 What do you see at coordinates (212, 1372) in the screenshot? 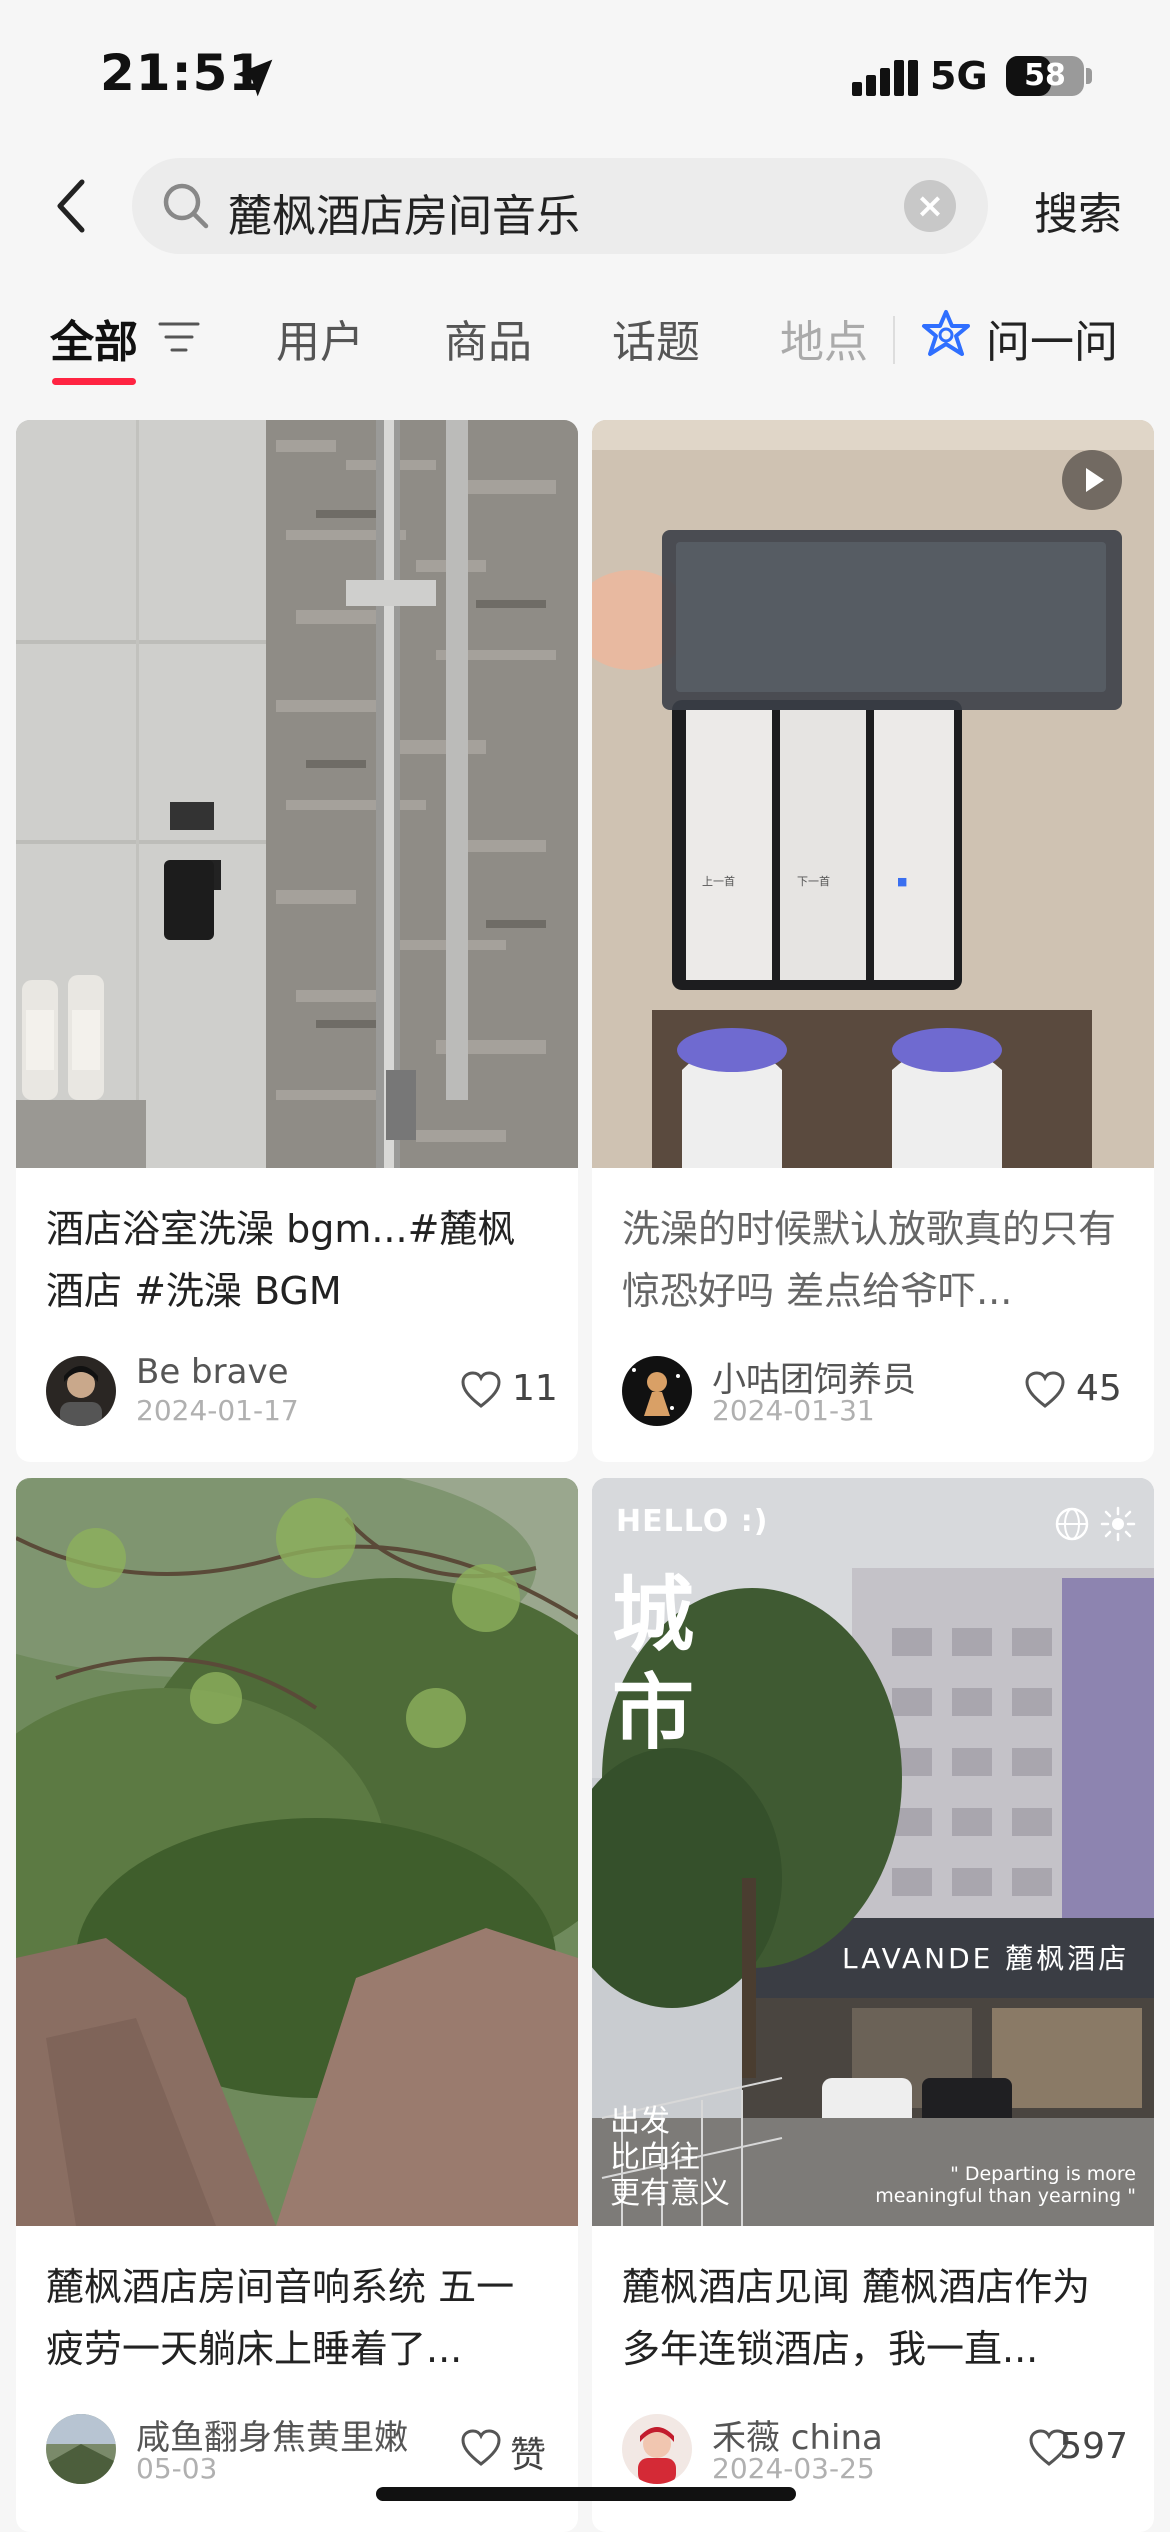
I see `author-name: Be brave` at bounding box center [212, 1372].